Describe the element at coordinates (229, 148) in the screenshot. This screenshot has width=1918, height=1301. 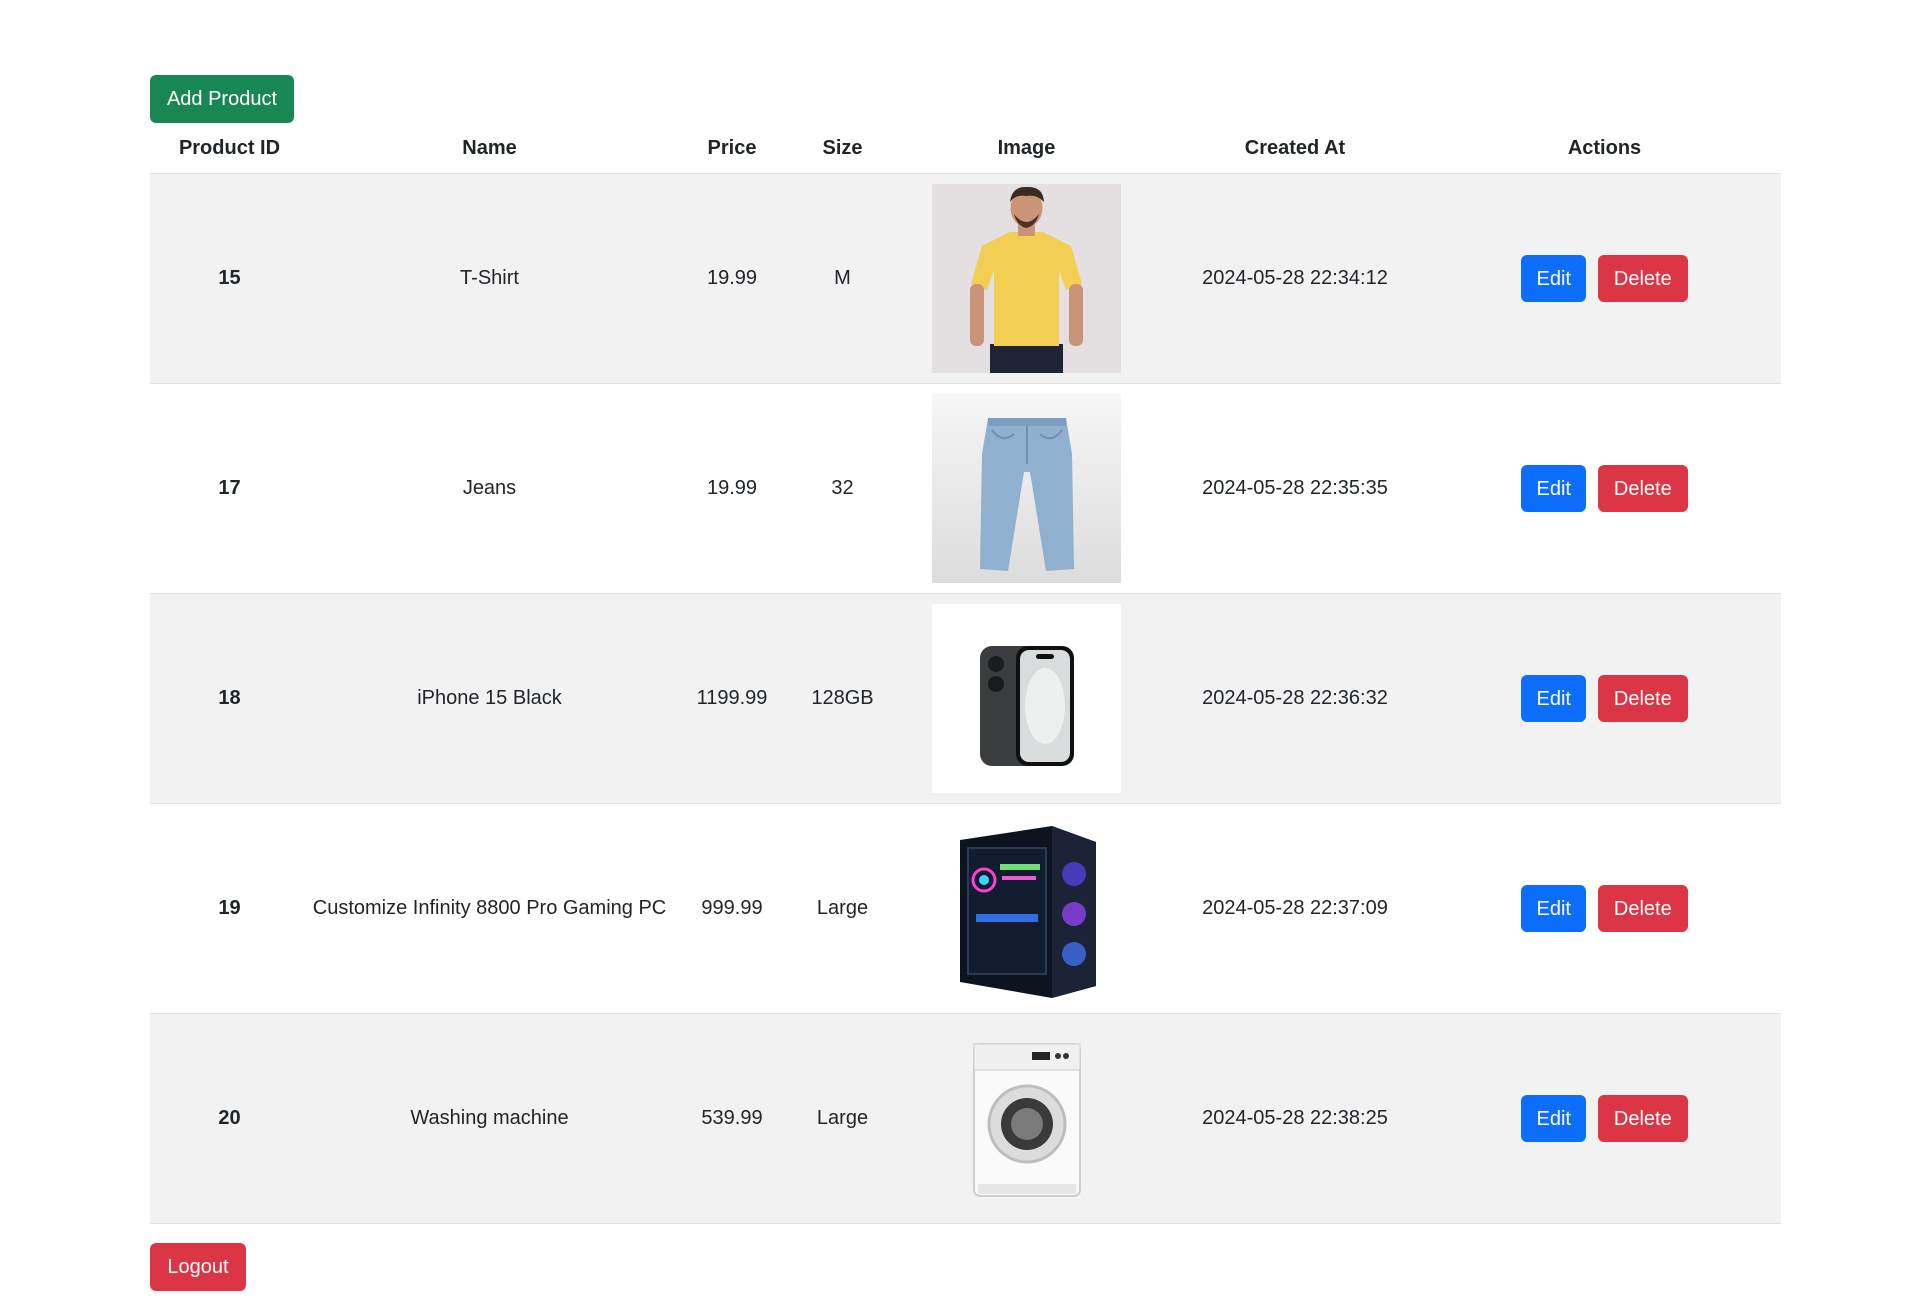
I see `header-product-id: Product ID` at that location.